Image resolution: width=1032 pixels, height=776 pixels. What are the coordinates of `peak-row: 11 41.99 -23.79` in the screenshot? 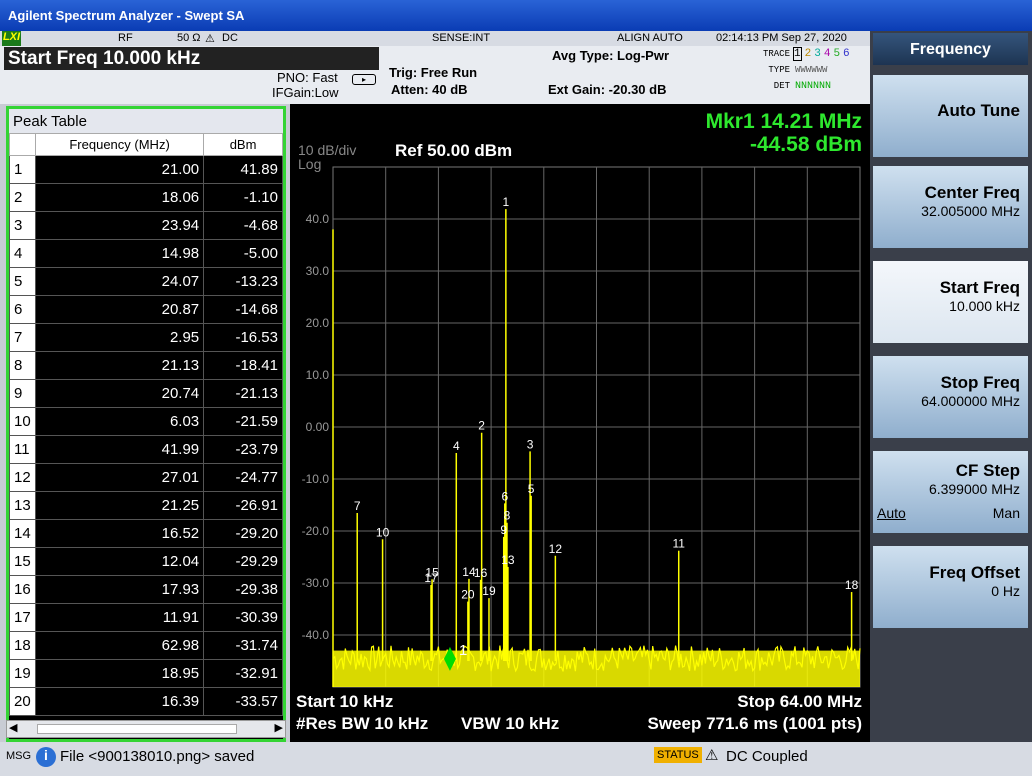 It's located at (146, 449).